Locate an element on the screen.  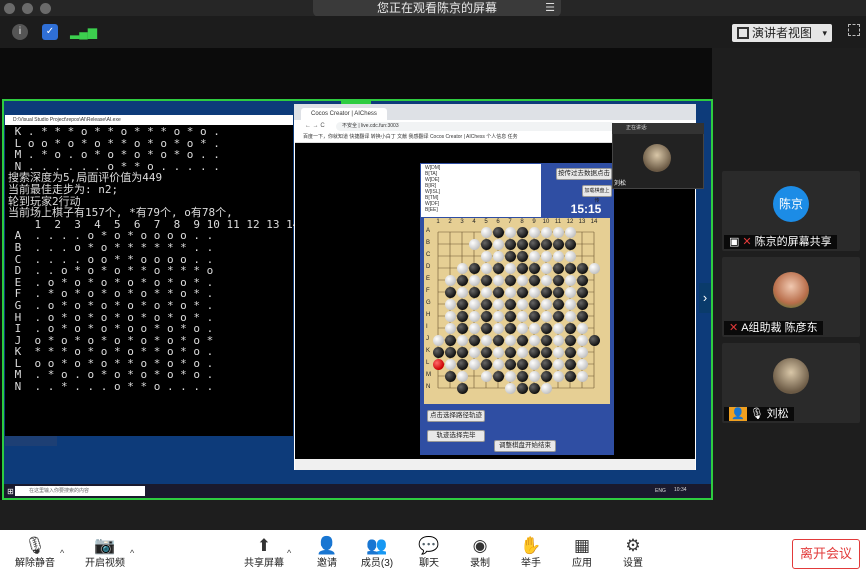
info-icon: i is located at coordinates (20, 32).